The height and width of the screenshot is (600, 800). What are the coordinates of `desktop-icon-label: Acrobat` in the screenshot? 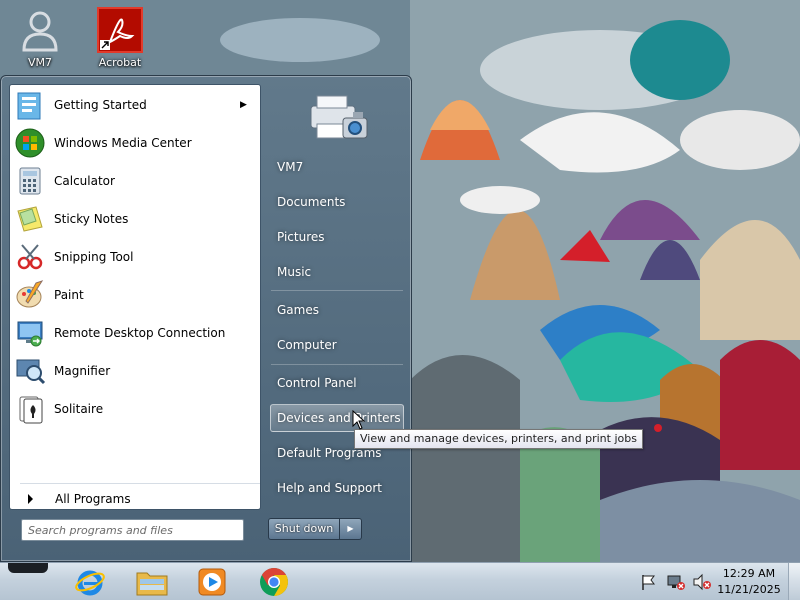 It's located at (120, 62).